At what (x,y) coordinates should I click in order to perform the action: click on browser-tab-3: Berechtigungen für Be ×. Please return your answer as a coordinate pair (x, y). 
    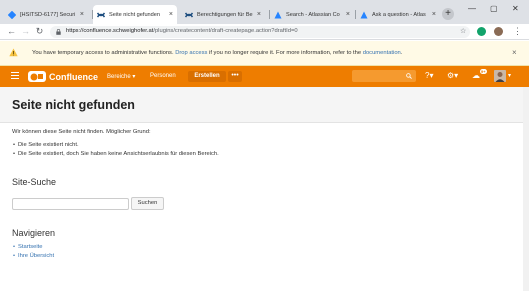
    Looking at the image, I should click on (223, 14).